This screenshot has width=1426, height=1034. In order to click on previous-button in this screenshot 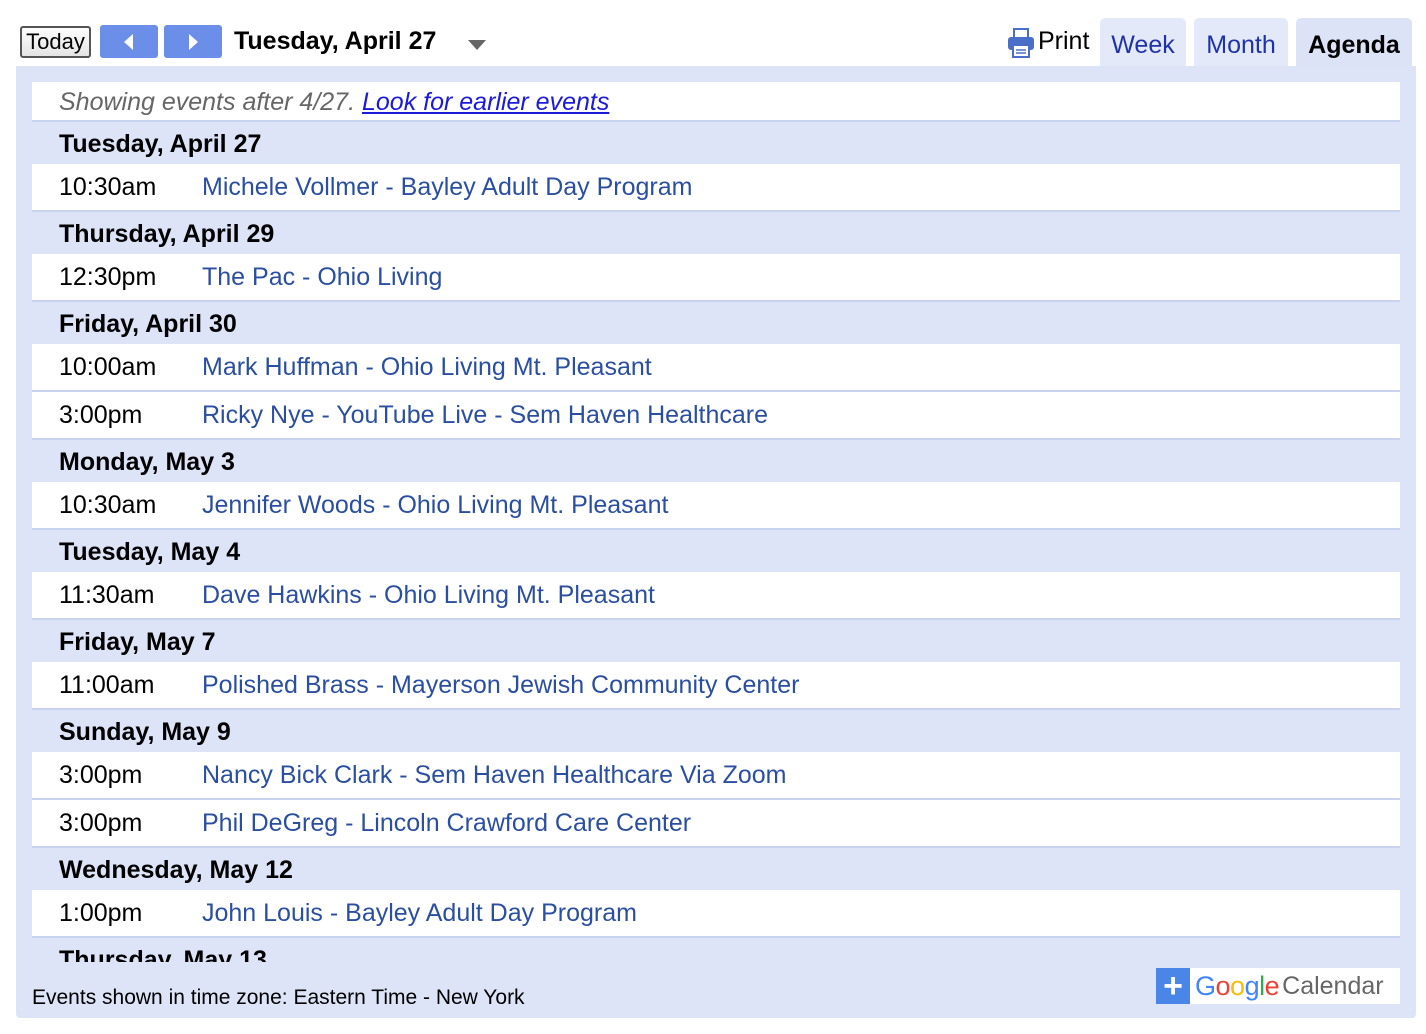, I will do `click(129, 41)`.